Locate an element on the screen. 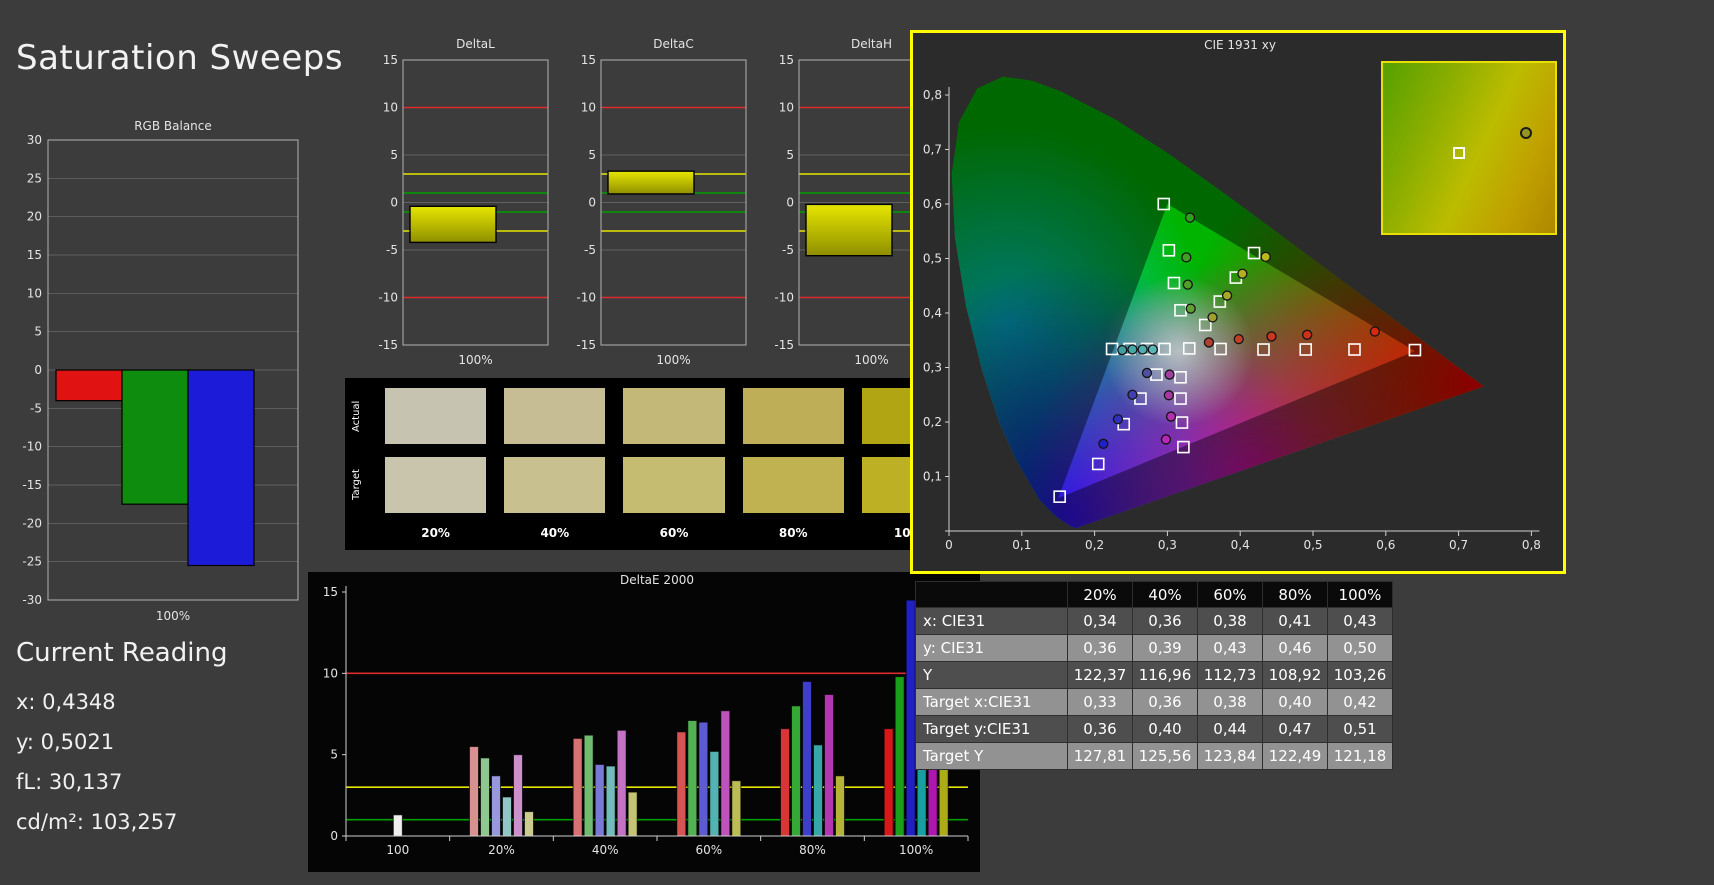 The width and height of the screenshot is (1714, 885). page-title: Saturation Sweeps is located at coordinates (180, 58).